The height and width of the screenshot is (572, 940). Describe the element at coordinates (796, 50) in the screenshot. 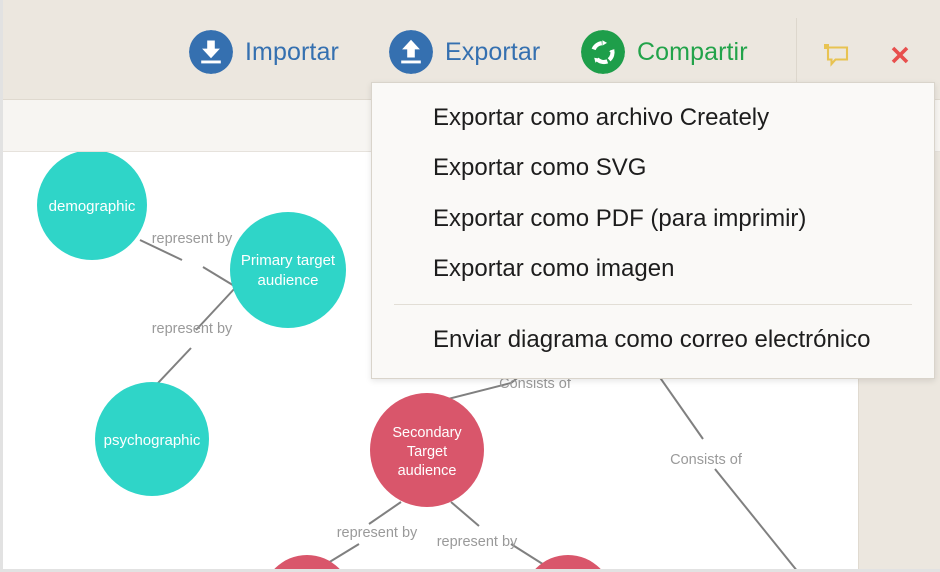

I see `toolbar-divider` at that location.